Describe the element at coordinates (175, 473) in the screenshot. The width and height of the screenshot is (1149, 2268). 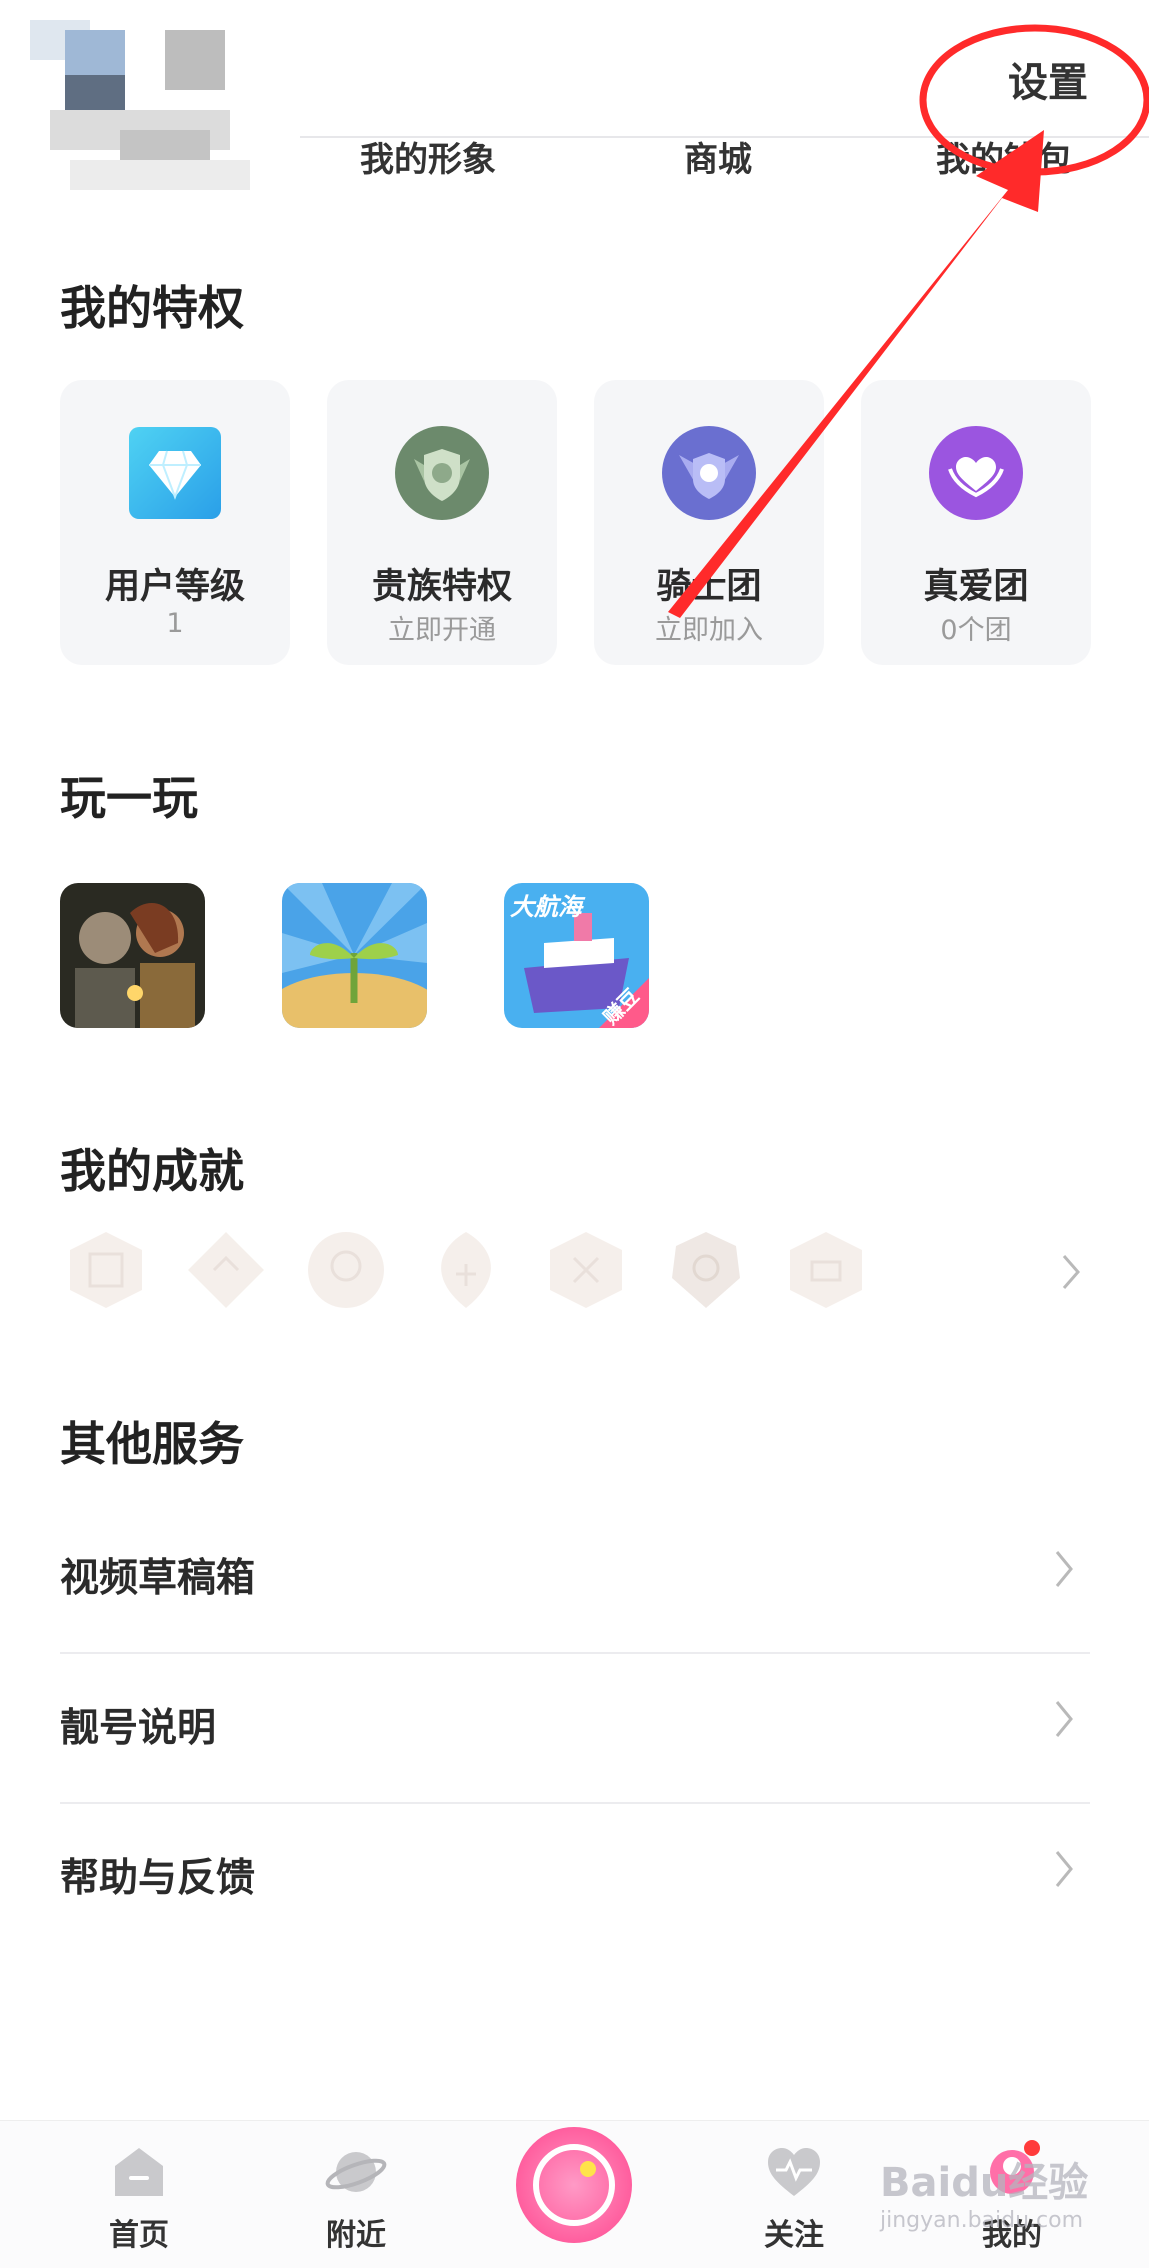
I see `diamond-icon` at that location.